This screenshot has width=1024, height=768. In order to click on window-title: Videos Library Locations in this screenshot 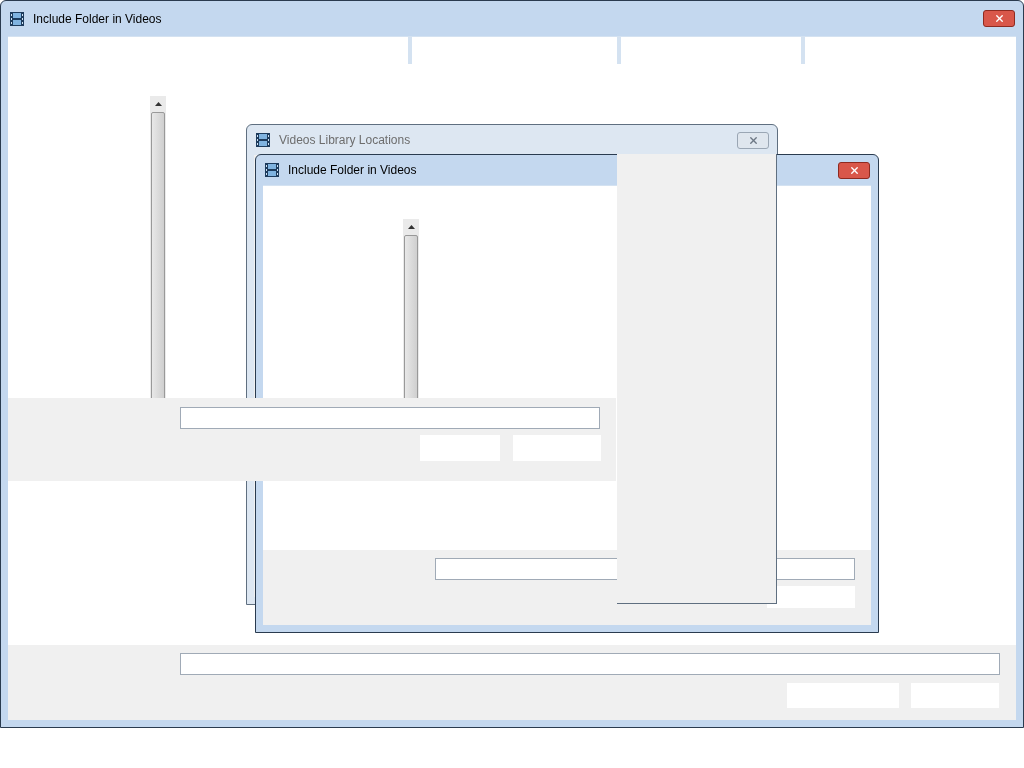, I will do `click(345, 140)`.